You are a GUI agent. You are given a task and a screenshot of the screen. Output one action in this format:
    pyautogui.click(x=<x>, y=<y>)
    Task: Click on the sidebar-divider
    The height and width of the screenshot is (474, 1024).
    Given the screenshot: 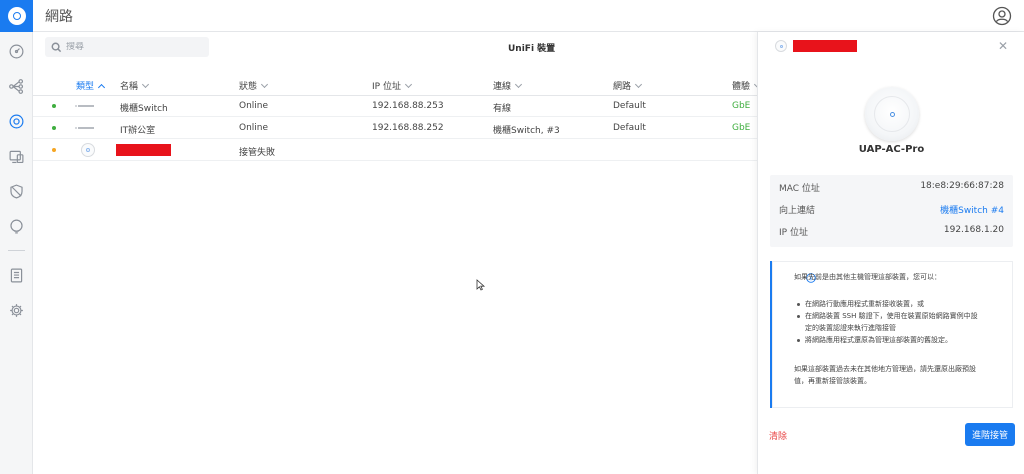 What is the action you would take?
    pyautogui.click(x=16, y=250)
    